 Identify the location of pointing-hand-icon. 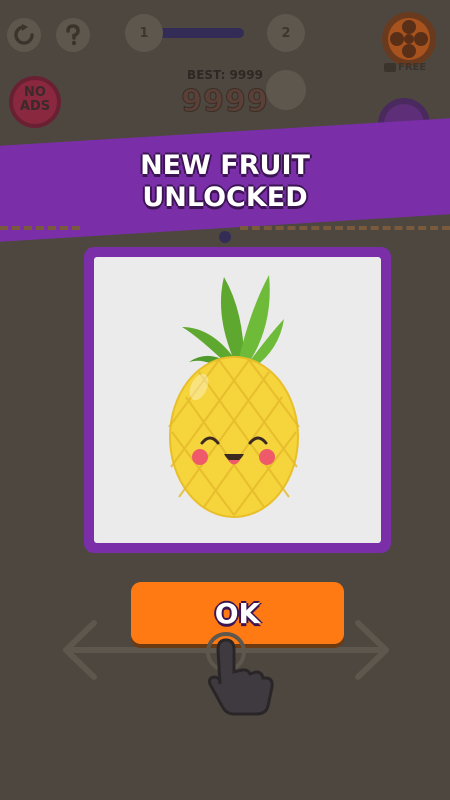
(240, 674).